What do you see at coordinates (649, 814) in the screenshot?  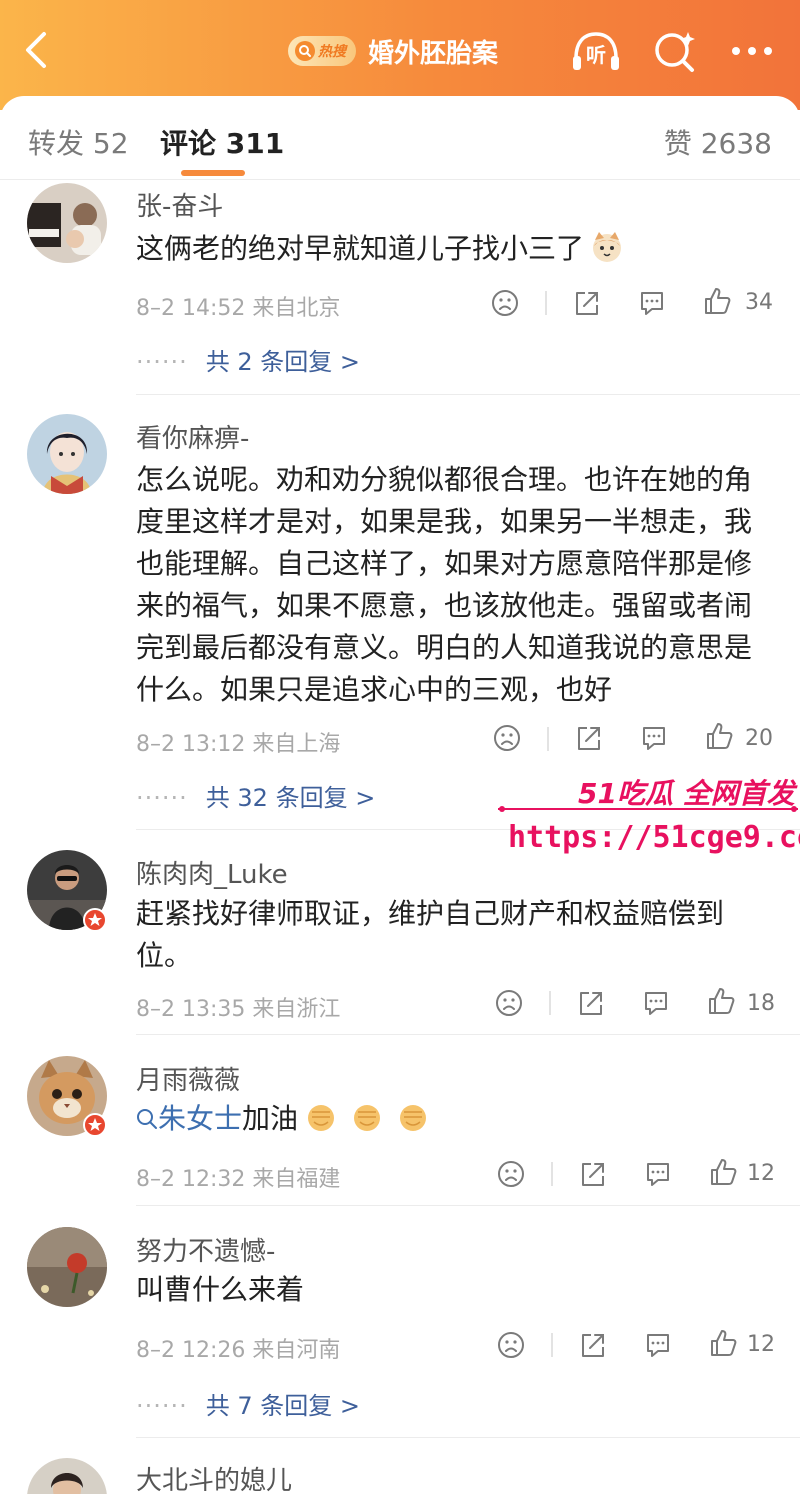 I see `watermark: 51吃瓜 全网首发 https://51cge9.com` at bounding box center [649, 814].